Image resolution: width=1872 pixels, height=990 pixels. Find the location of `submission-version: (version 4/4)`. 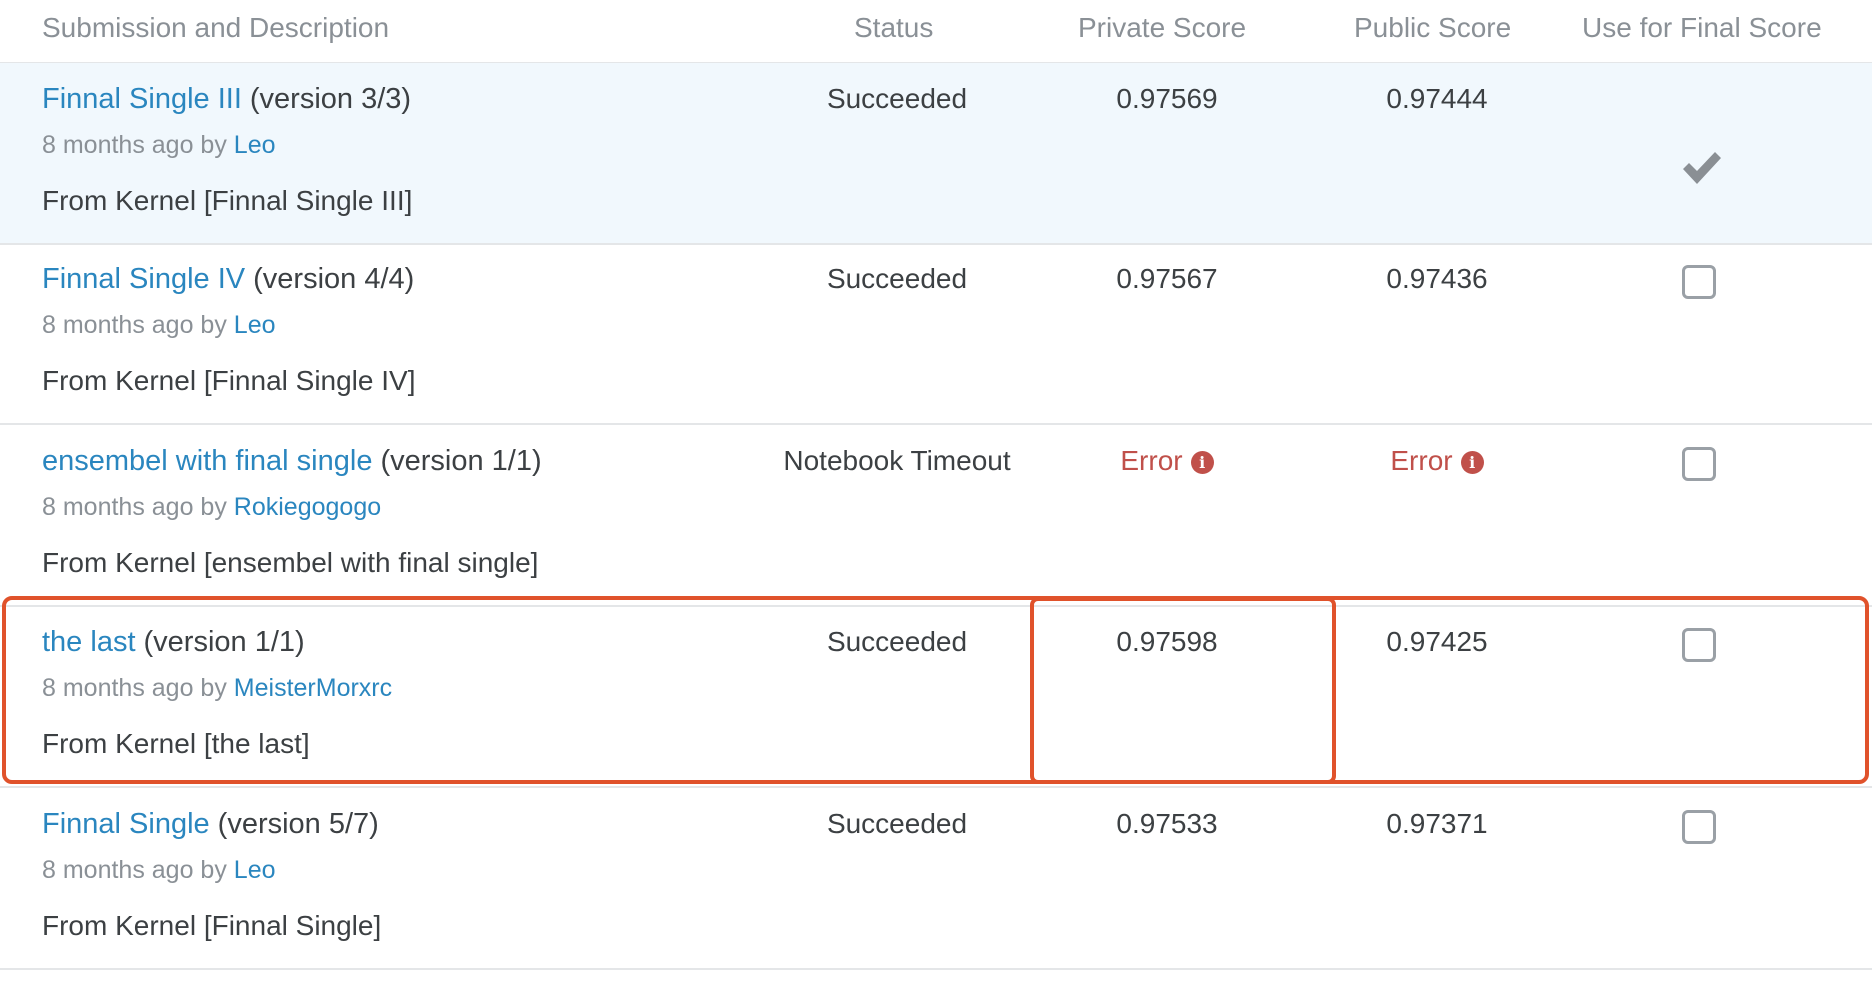

submission-version: (version 4/4) is located at coordinates (334, 279).